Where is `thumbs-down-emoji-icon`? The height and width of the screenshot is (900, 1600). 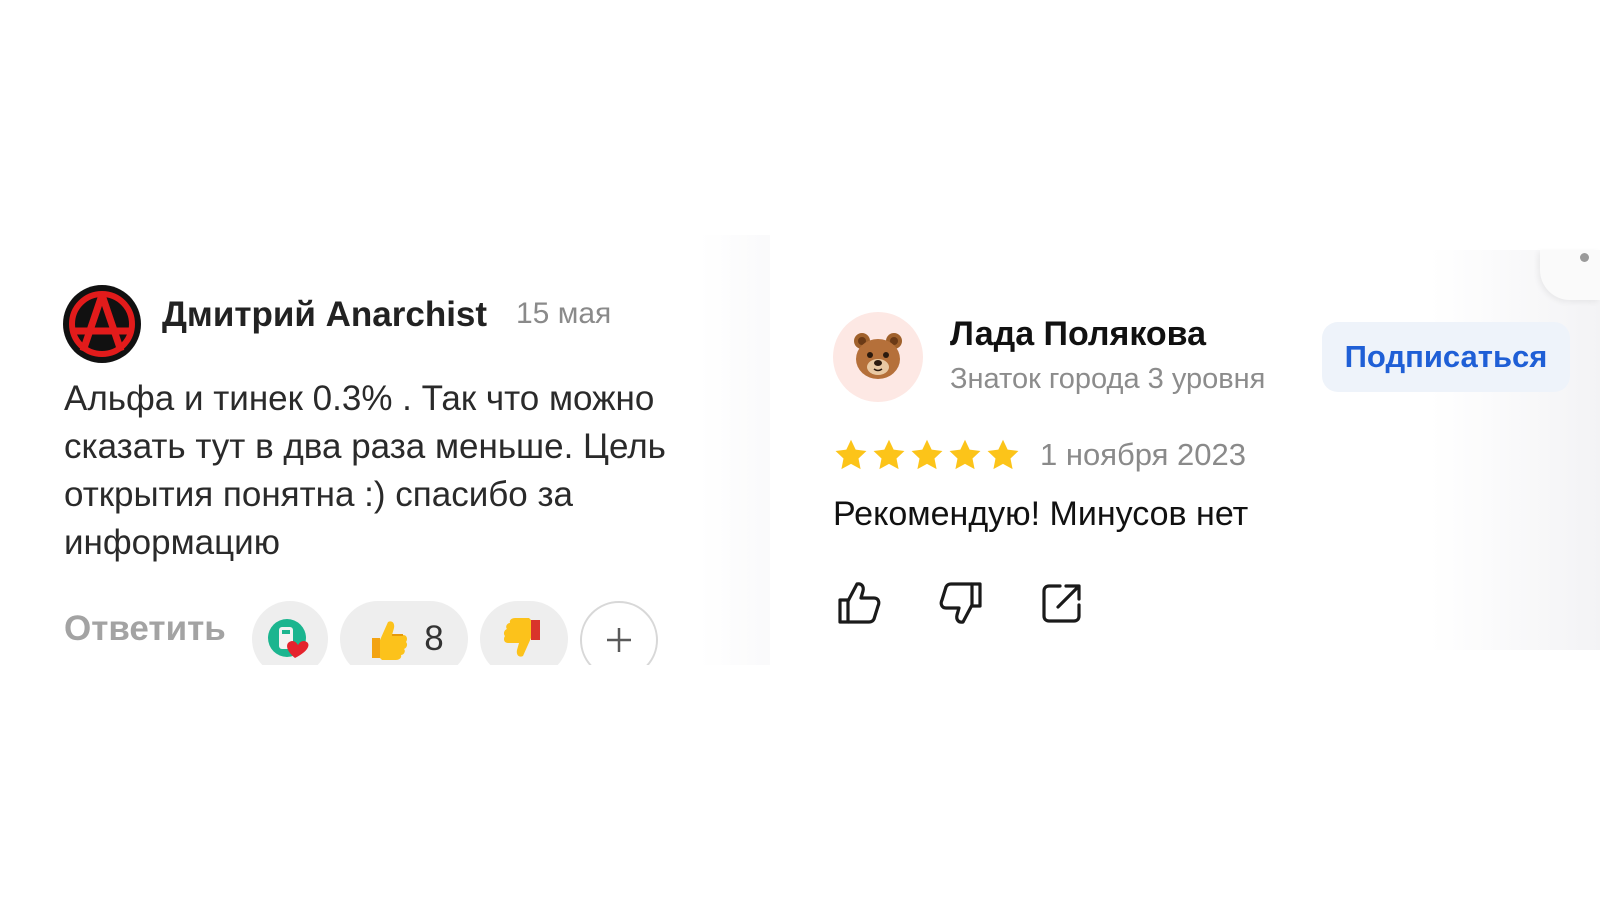
thumbs-down-emoji-icon is located at coordinates (521, 637).